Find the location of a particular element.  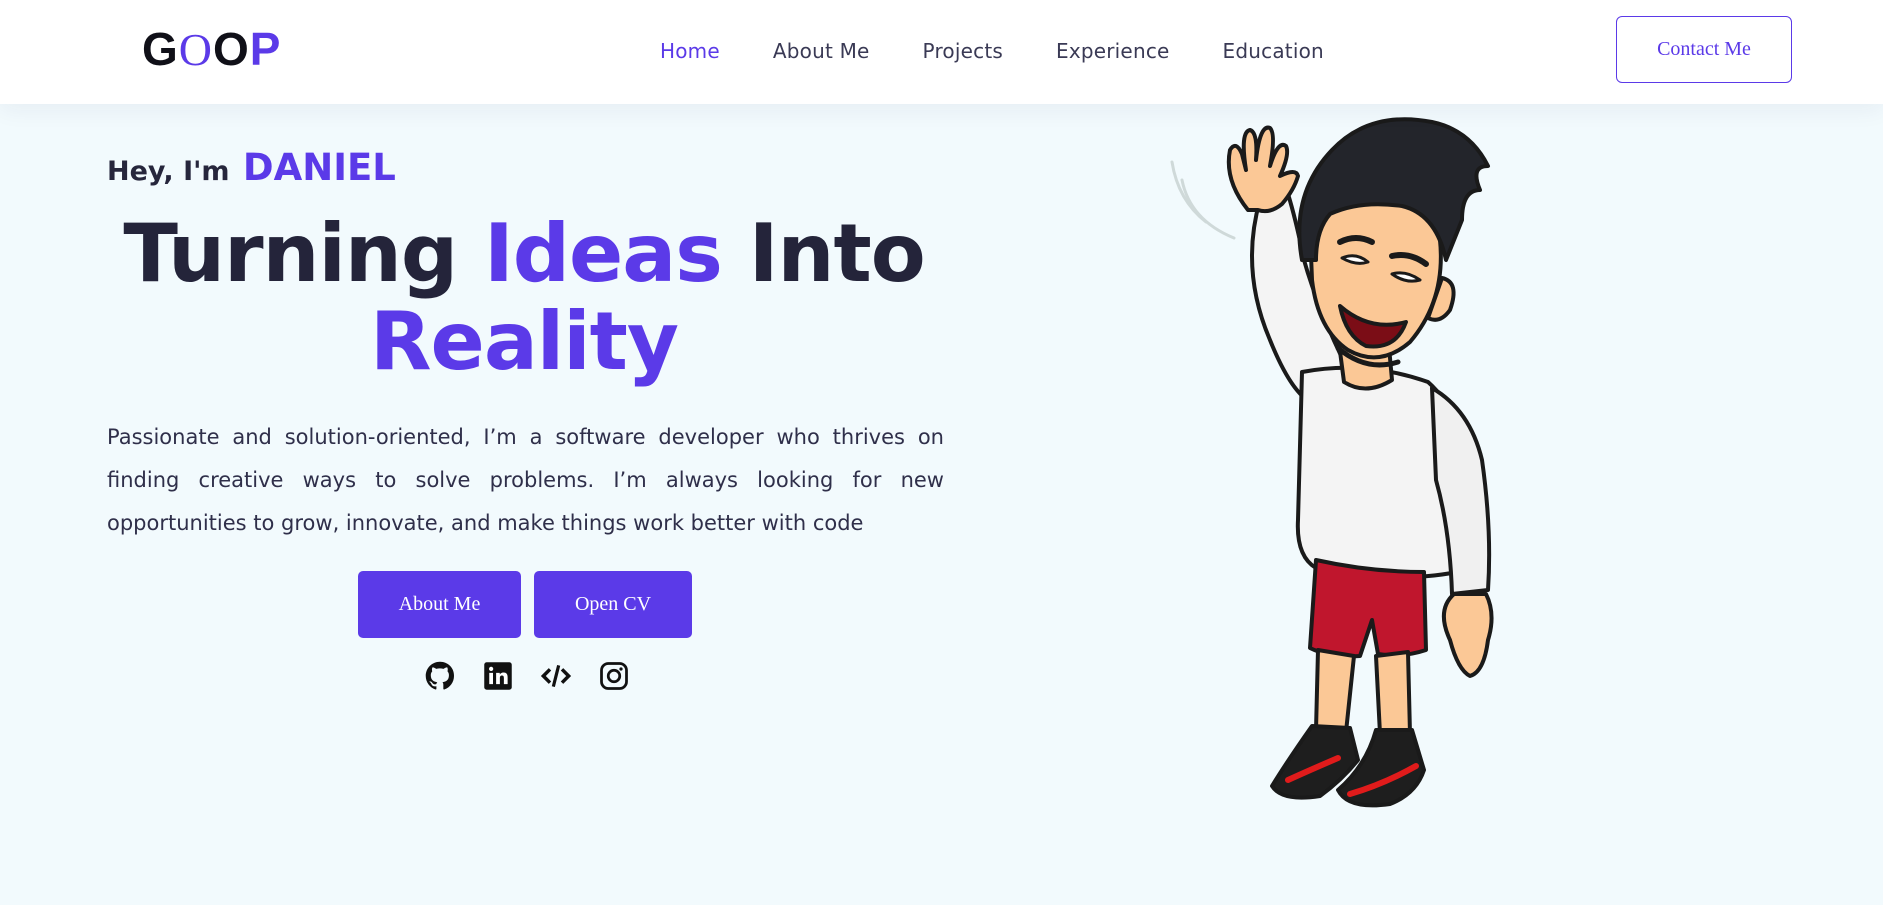

headline-word-turning: Turning is located at coordinates (290, 253).